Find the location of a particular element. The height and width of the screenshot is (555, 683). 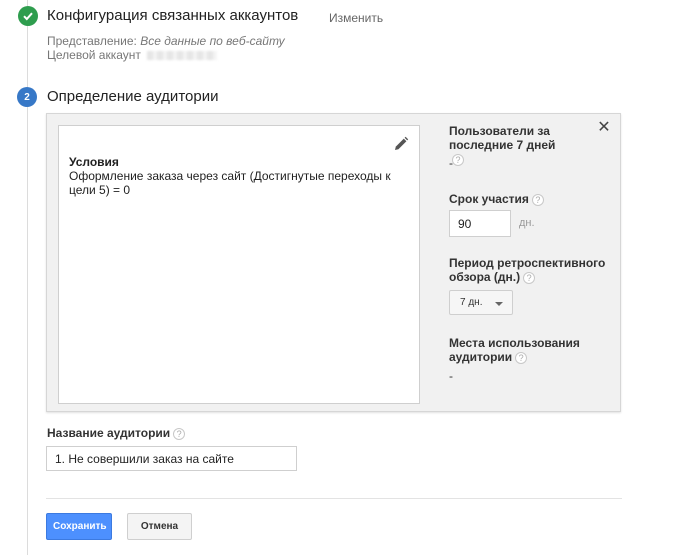

duration-unit: дн. is located at coordinates (527, 223).